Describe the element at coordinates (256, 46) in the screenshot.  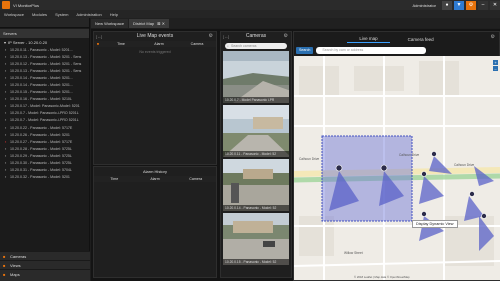
I see `camera-search-input: ⌕ Search cameras` at that location.